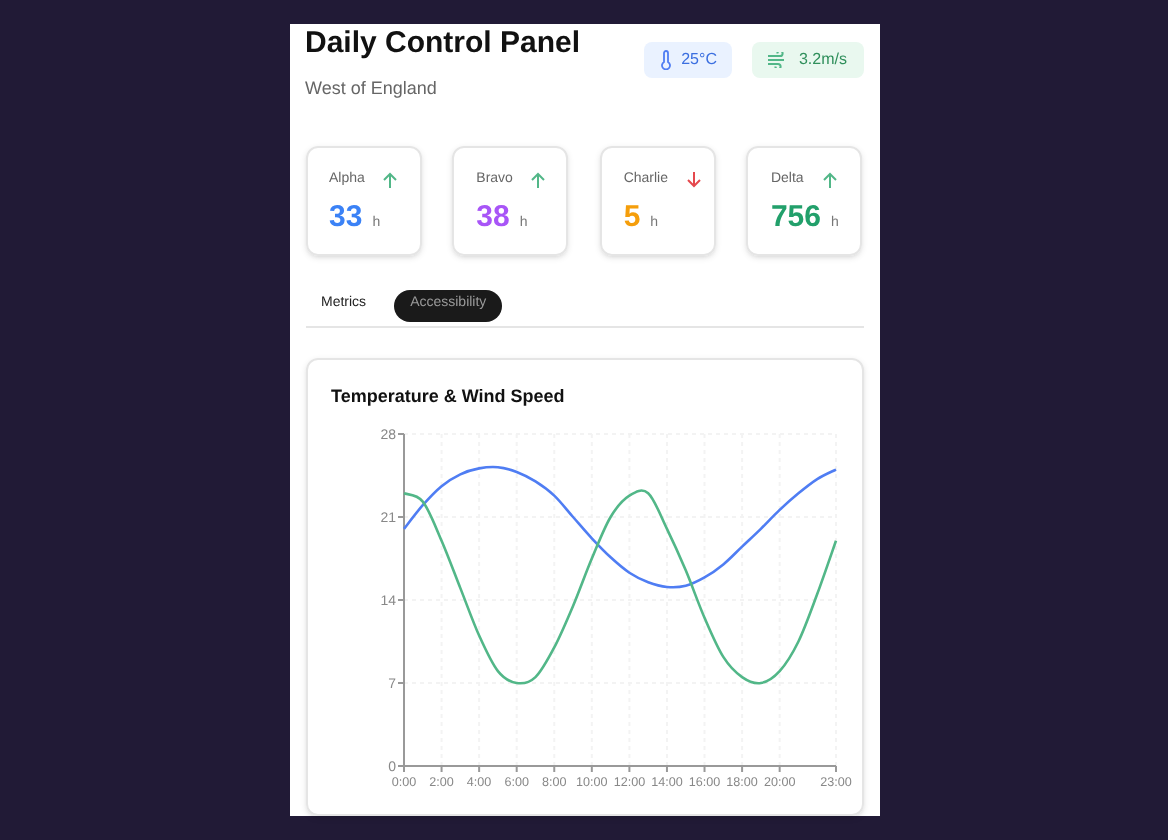  Describe the element at coordinates (443, 44) in the screenshot. I see `page-title: Daily Control Panel` at that location.